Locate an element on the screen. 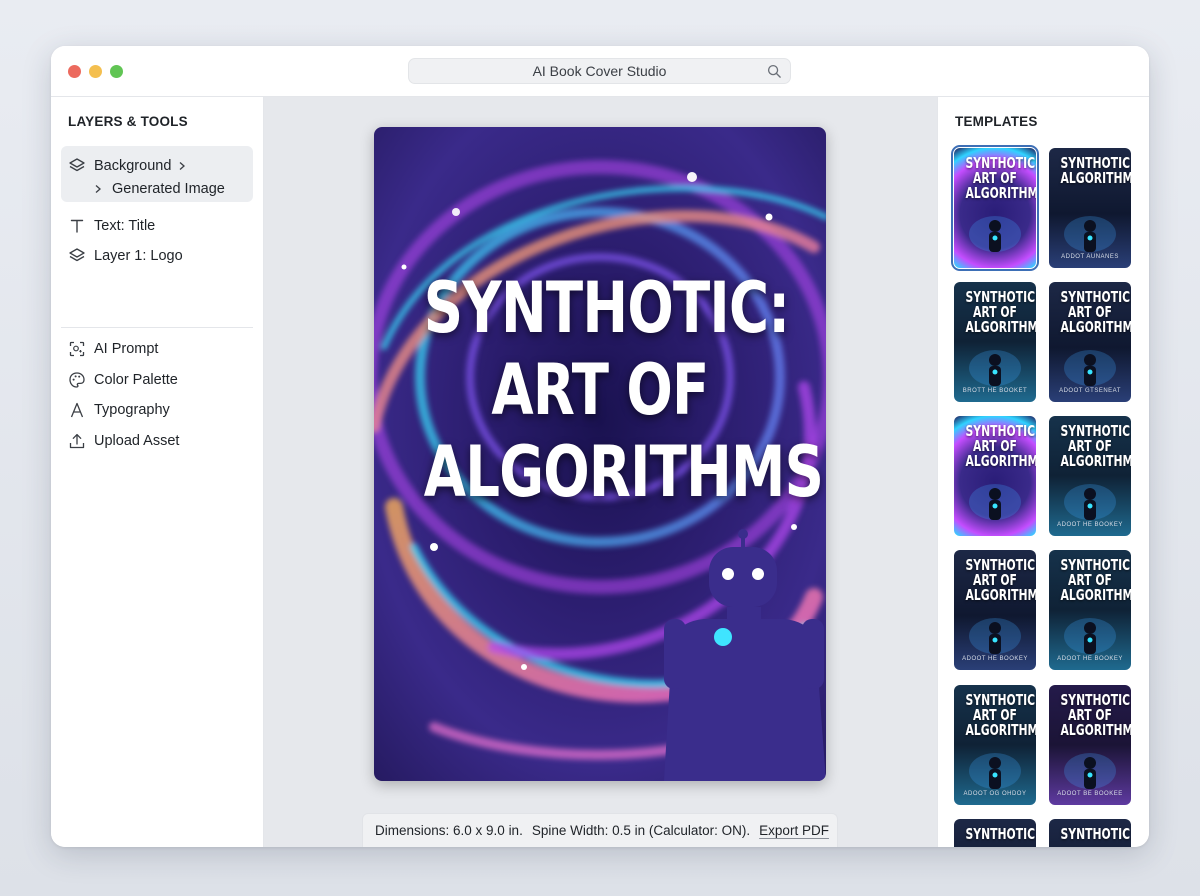 The width and height of the screenshot is (1200, 896). title-search-field: AI Book Cover Studio is located at coordinates (599, 71).